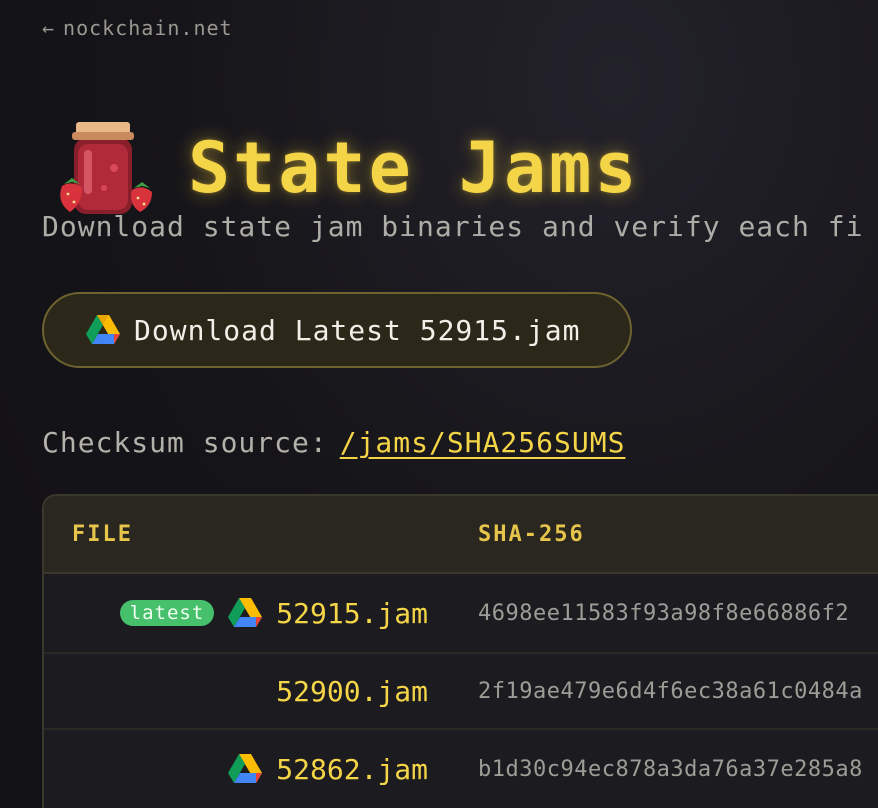 This screenshot has width=878, height=808. I want to click on file-cell: latest 52915.jam, so click(248, 613).